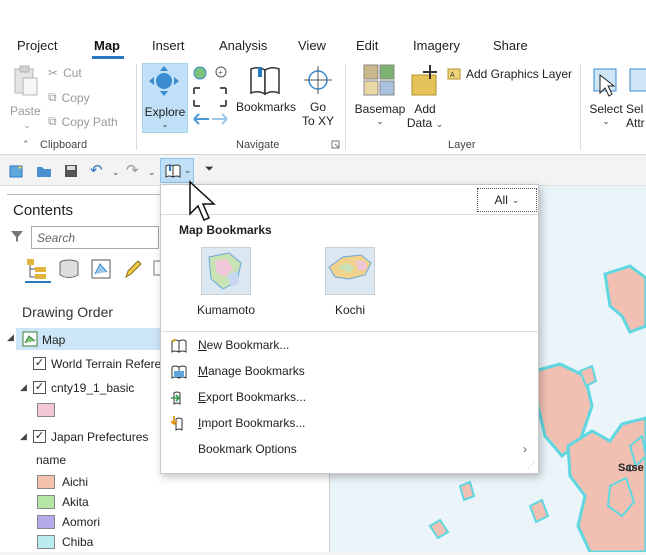 The width and height of the screenshot is (646, 555). Describe the element at coordinates (65, 73) in the screenshot. I see `cut-button: ✂ Cut` at that location.